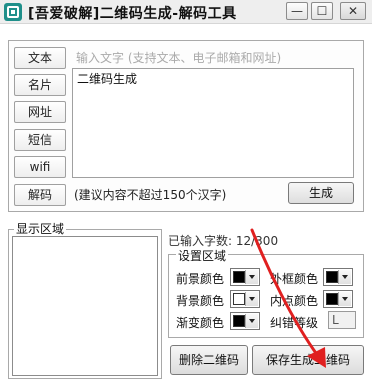 This screenshot has width=372, height=386. What do you see at coordinates (85, 306) in the screenshot?
I see `qr-display-canvas` at bounding box center [85, 306].